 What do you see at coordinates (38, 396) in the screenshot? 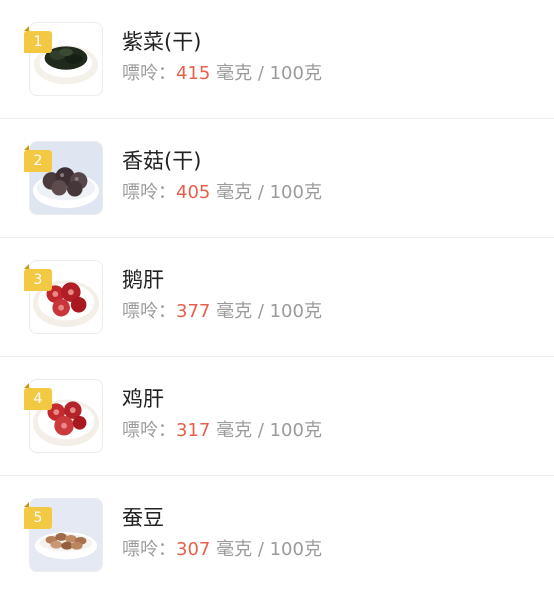
I see `rank-badge: 4` at bounding box center [38, 396].